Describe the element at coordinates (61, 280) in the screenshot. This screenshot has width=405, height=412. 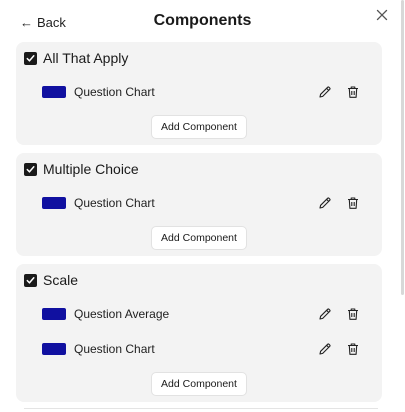
I see `group-title: Scale` at that location.